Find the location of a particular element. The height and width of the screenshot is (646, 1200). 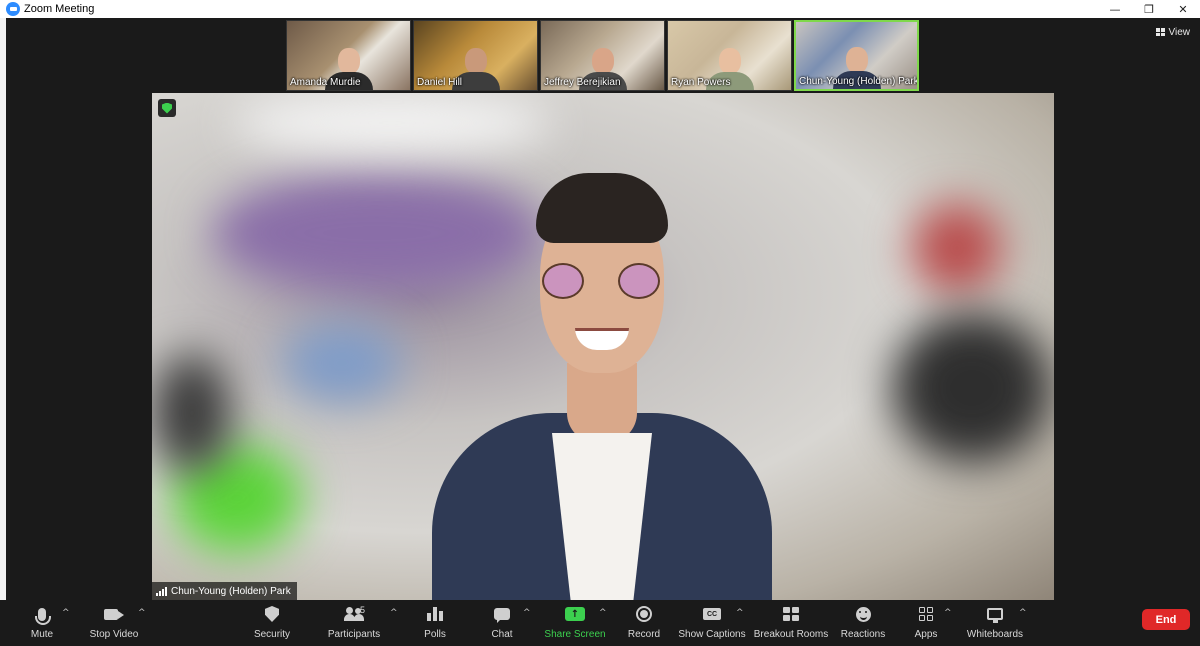

record-button: Record is located at coordinates (644, 623).